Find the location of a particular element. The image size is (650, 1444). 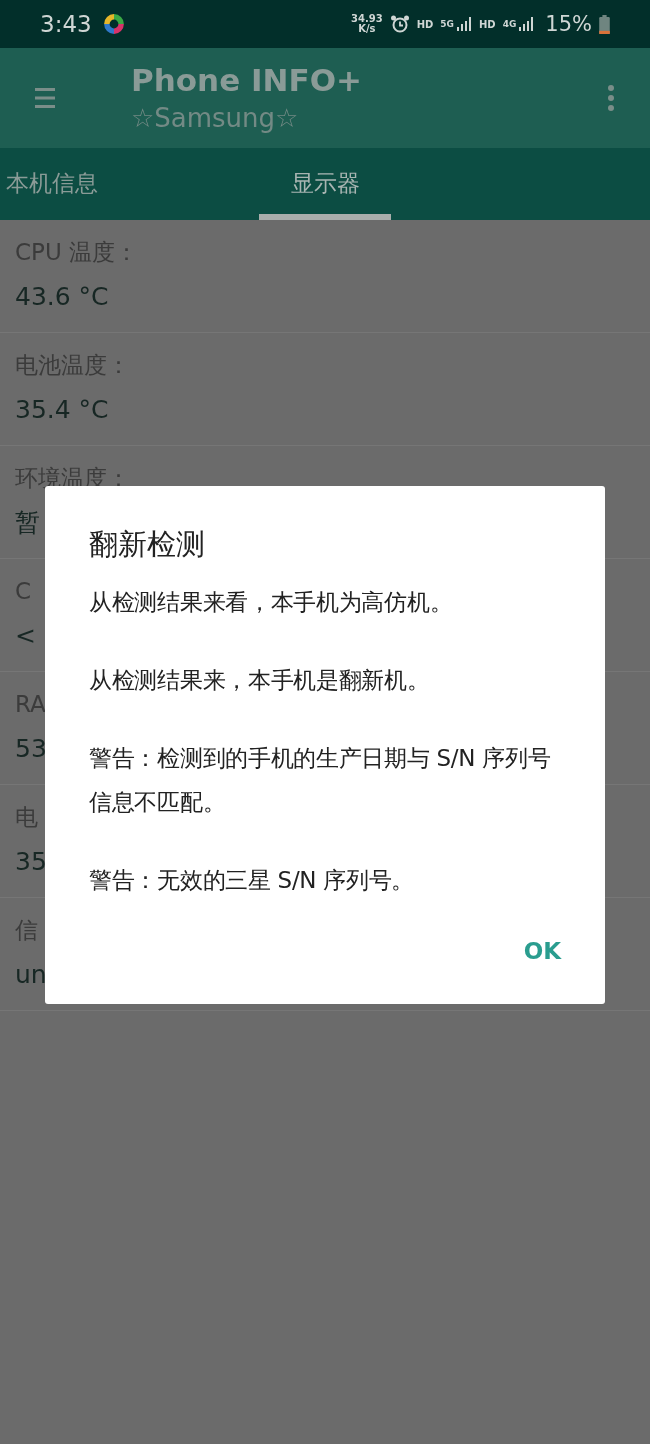

battery-percent: 15% is located at coordinates (568, 24).